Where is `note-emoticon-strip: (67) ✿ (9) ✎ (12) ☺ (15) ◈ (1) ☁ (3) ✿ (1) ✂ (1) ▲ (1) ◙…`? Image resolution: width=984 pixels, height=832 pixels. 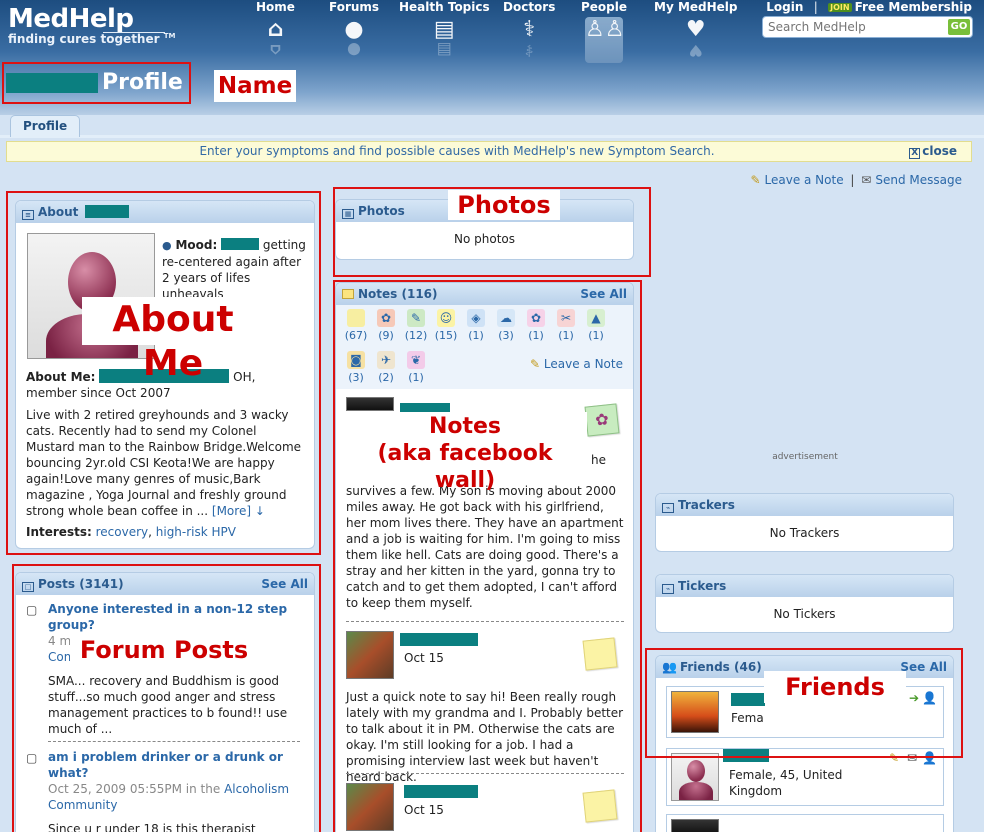 note-emoticon-strip: (67) ✿ (9) ✎ (12) ☺ (15) ◈ (1) ☁ (3) ✿ (1) ✂ (1) ▲ (1) ◙… is located at coordinates (484, 347).